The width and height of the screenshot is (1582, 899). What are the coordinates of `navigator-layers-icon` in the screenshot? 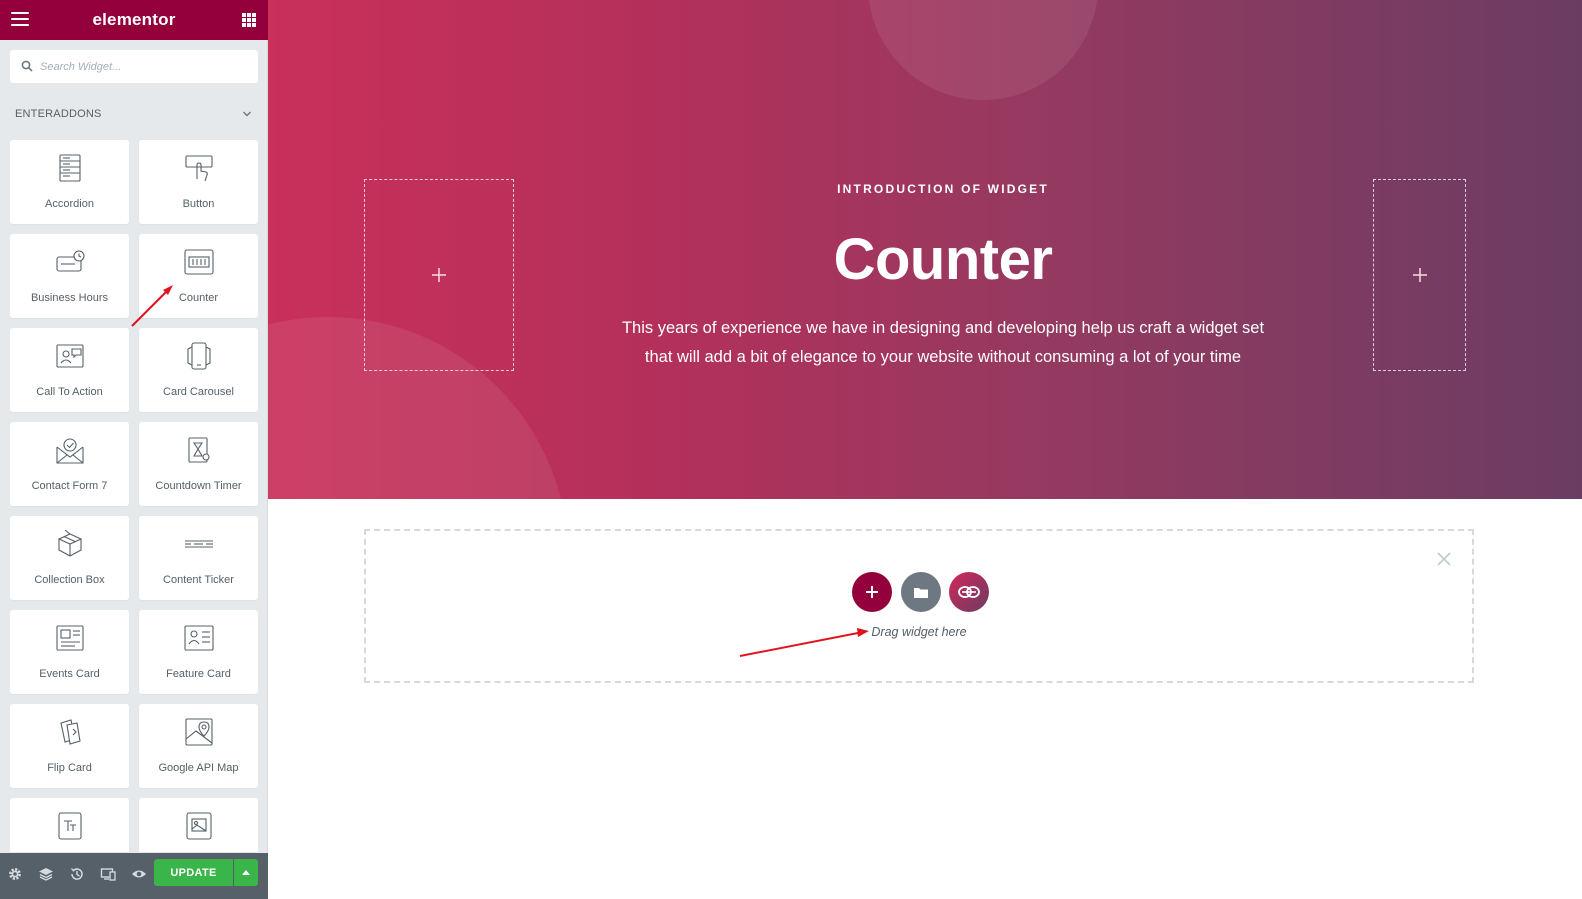 It's located at (46, 874).